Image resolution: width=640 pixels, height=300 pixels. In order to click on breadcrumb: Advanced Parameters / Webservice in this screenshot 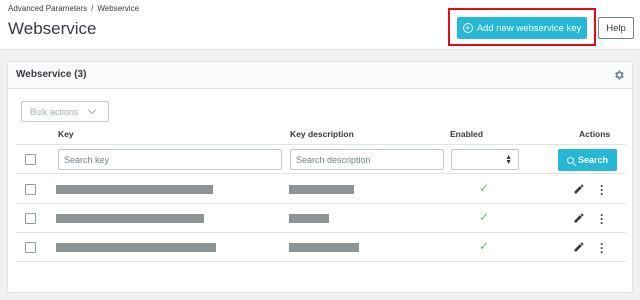, I will do `click(73, 8)`.